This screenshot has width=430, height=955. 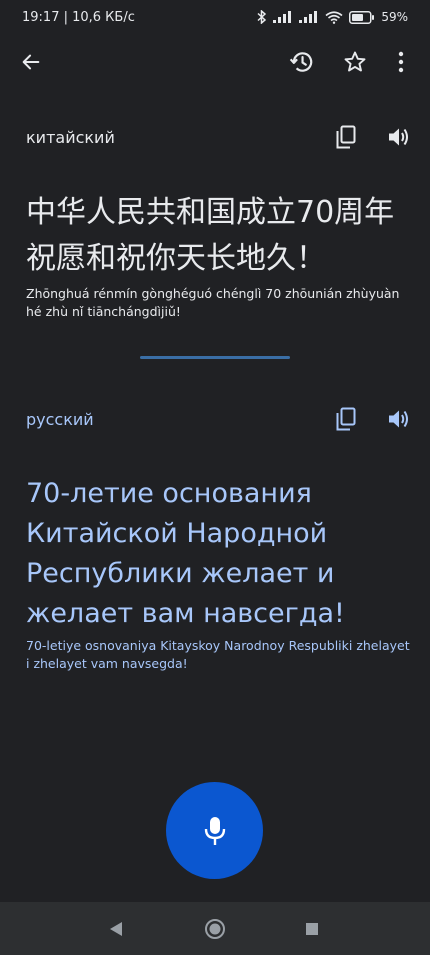 What do you see at coordinates (394, 17) in the screenshot?
I see `battery-percent: 59%` at bounding box center [394, 17].